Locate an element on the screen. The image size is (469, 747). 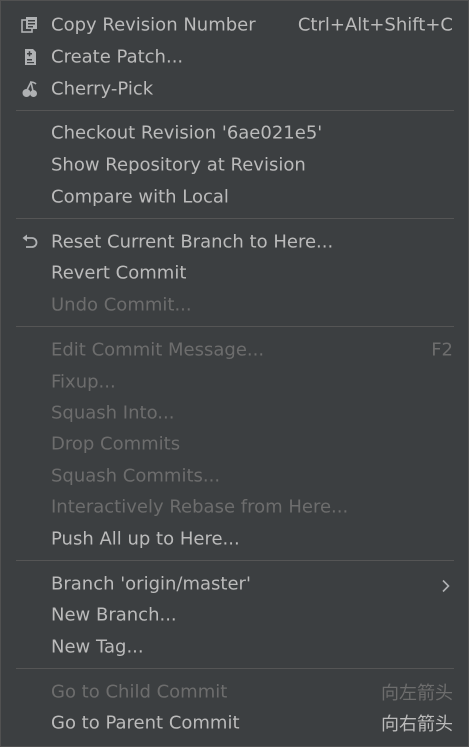
menu-item-drop-commits: Drop Commits is located at coordinates (234, 444).